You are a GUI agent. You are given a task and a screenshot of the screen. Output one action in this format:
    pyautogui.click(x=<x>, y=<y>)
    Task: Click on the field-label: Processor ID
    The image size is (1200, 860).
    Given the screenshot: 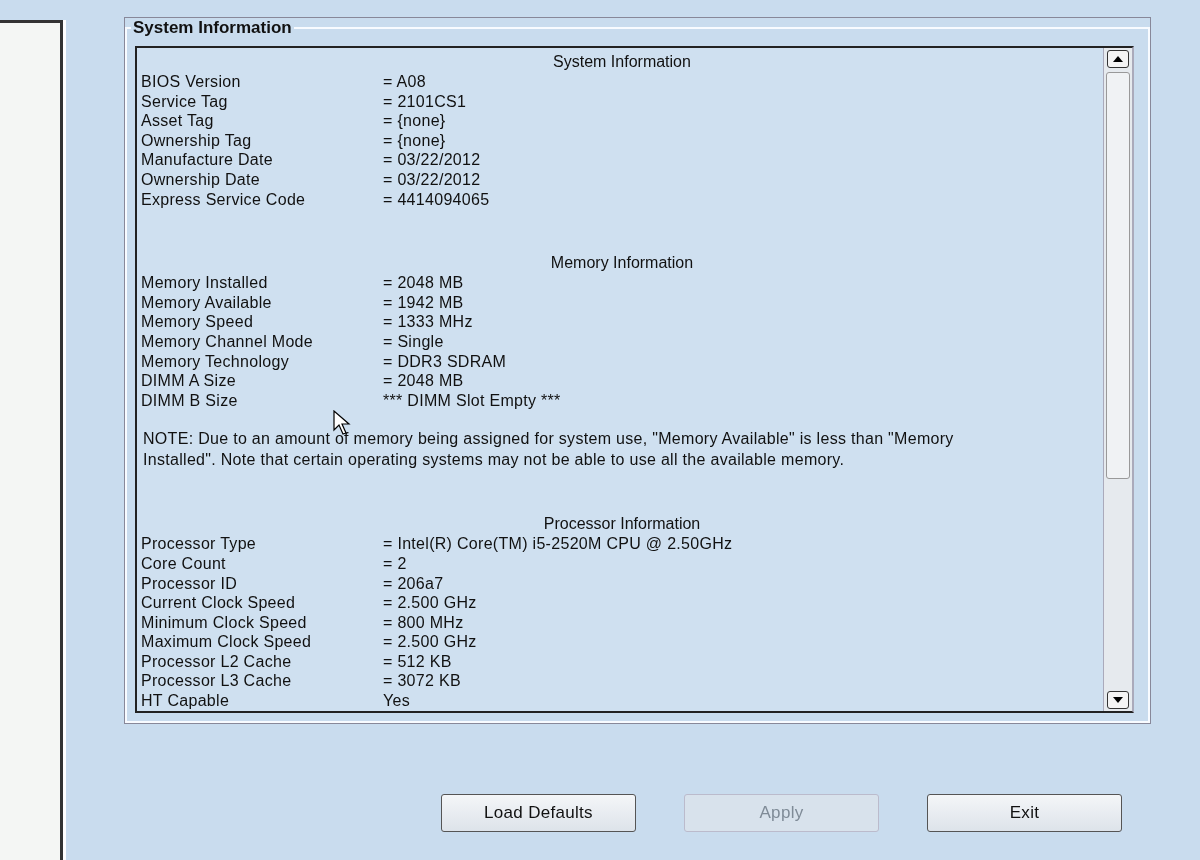 What is the action you would take?
    pyautogui.click(x=190, y=583)
    